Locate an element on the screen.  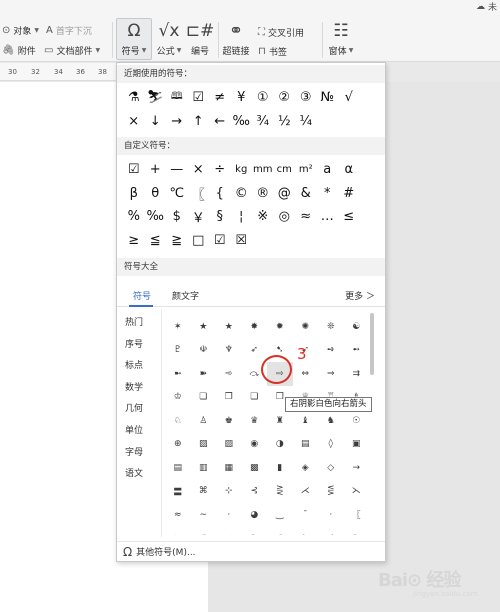
library-symbol-cell: ✺ is located at coordinates (306, 327).